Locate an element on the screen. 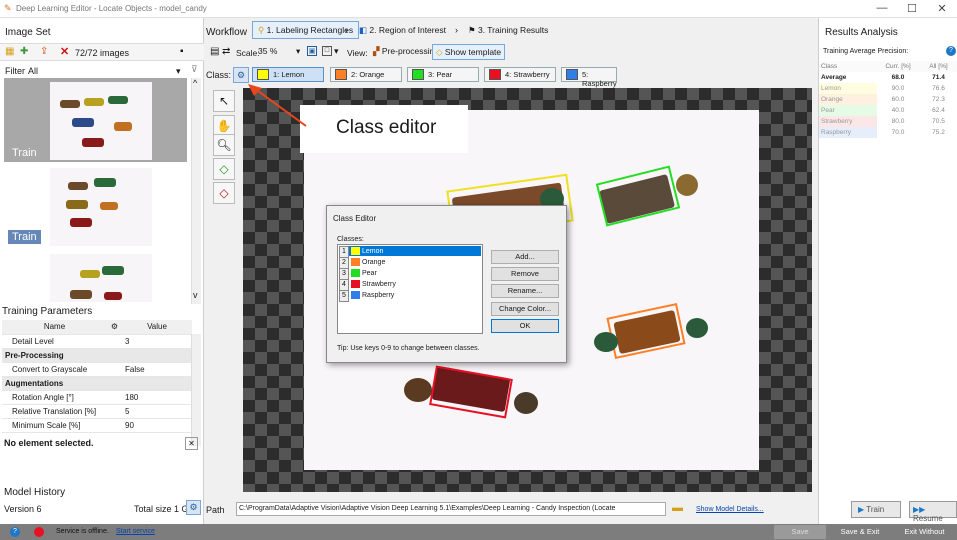 This screenshot has height=540, width=957. close-button: ✕ is located at coordinates (942, 8).